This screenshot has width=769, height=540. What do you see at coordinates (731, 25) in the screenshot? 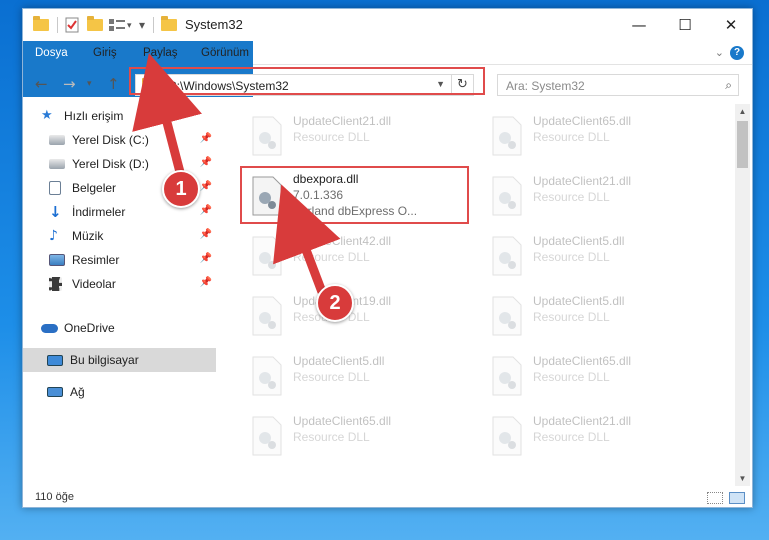
I see `close-button: ✕` at bounding box center [731, 25].